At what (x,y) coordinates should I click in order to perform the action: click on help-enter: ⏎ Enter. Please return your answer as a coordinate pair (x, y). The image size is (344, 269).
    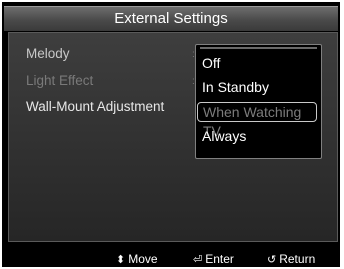
    Looking at the image, I should click on (213, 259).